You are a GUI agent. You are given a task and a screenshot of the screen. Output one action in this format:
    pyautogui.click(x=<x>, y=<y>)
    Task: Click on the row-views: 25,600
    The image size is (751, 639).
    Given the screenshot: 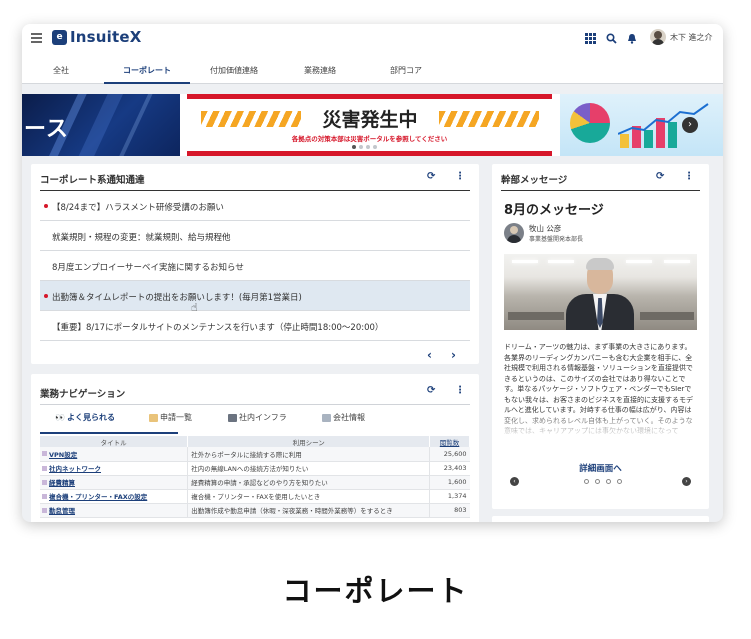 What is the action you would take?
    pyautogui.click(x=449, y=454)
    